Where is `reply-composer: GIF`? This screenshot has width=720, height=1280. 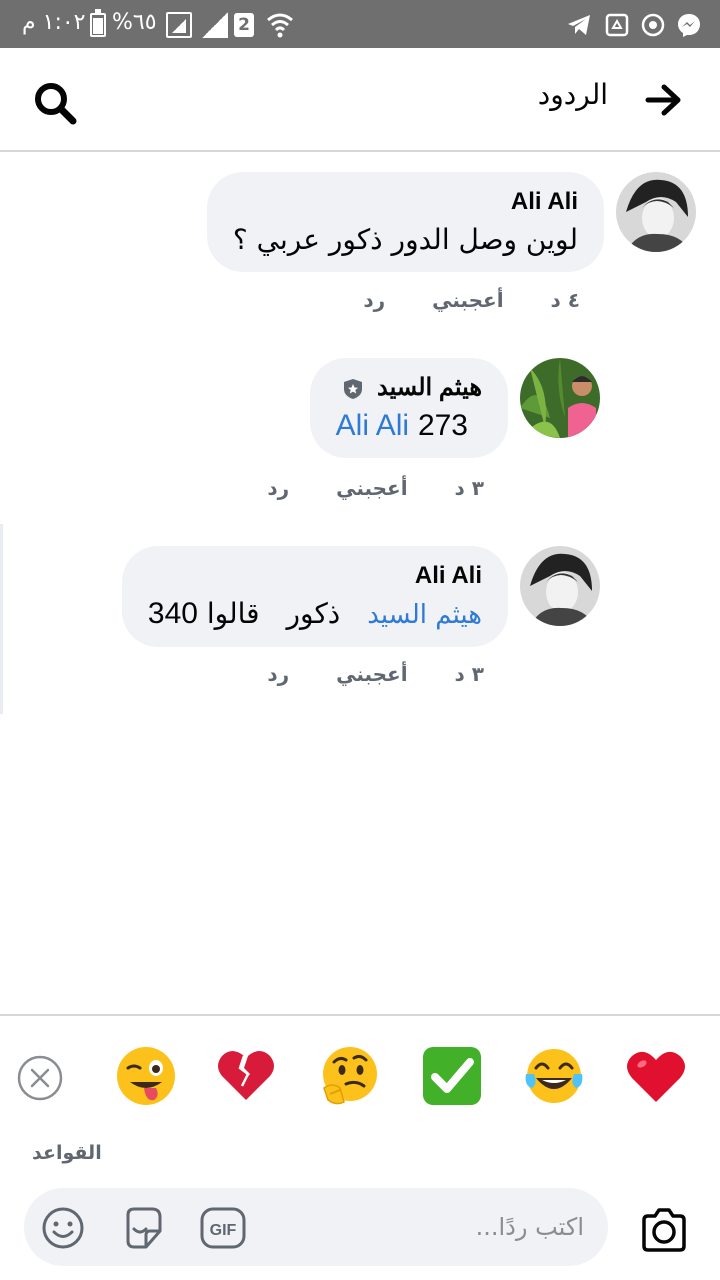
reply-composer: GIF is located at coordinates (316, 1227).